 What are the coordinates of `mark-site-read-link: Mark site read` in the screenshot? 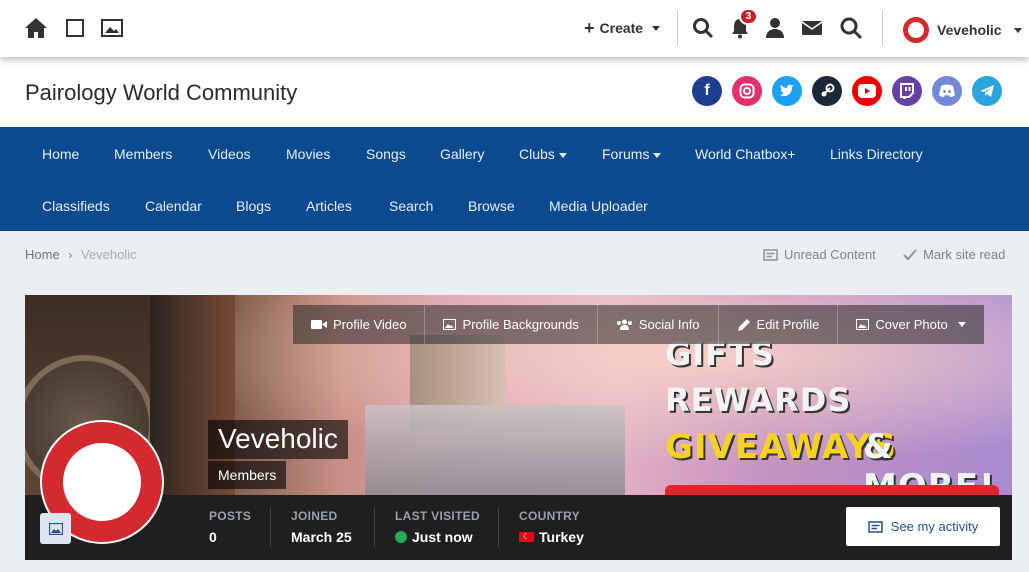 It's located at (954, 254).